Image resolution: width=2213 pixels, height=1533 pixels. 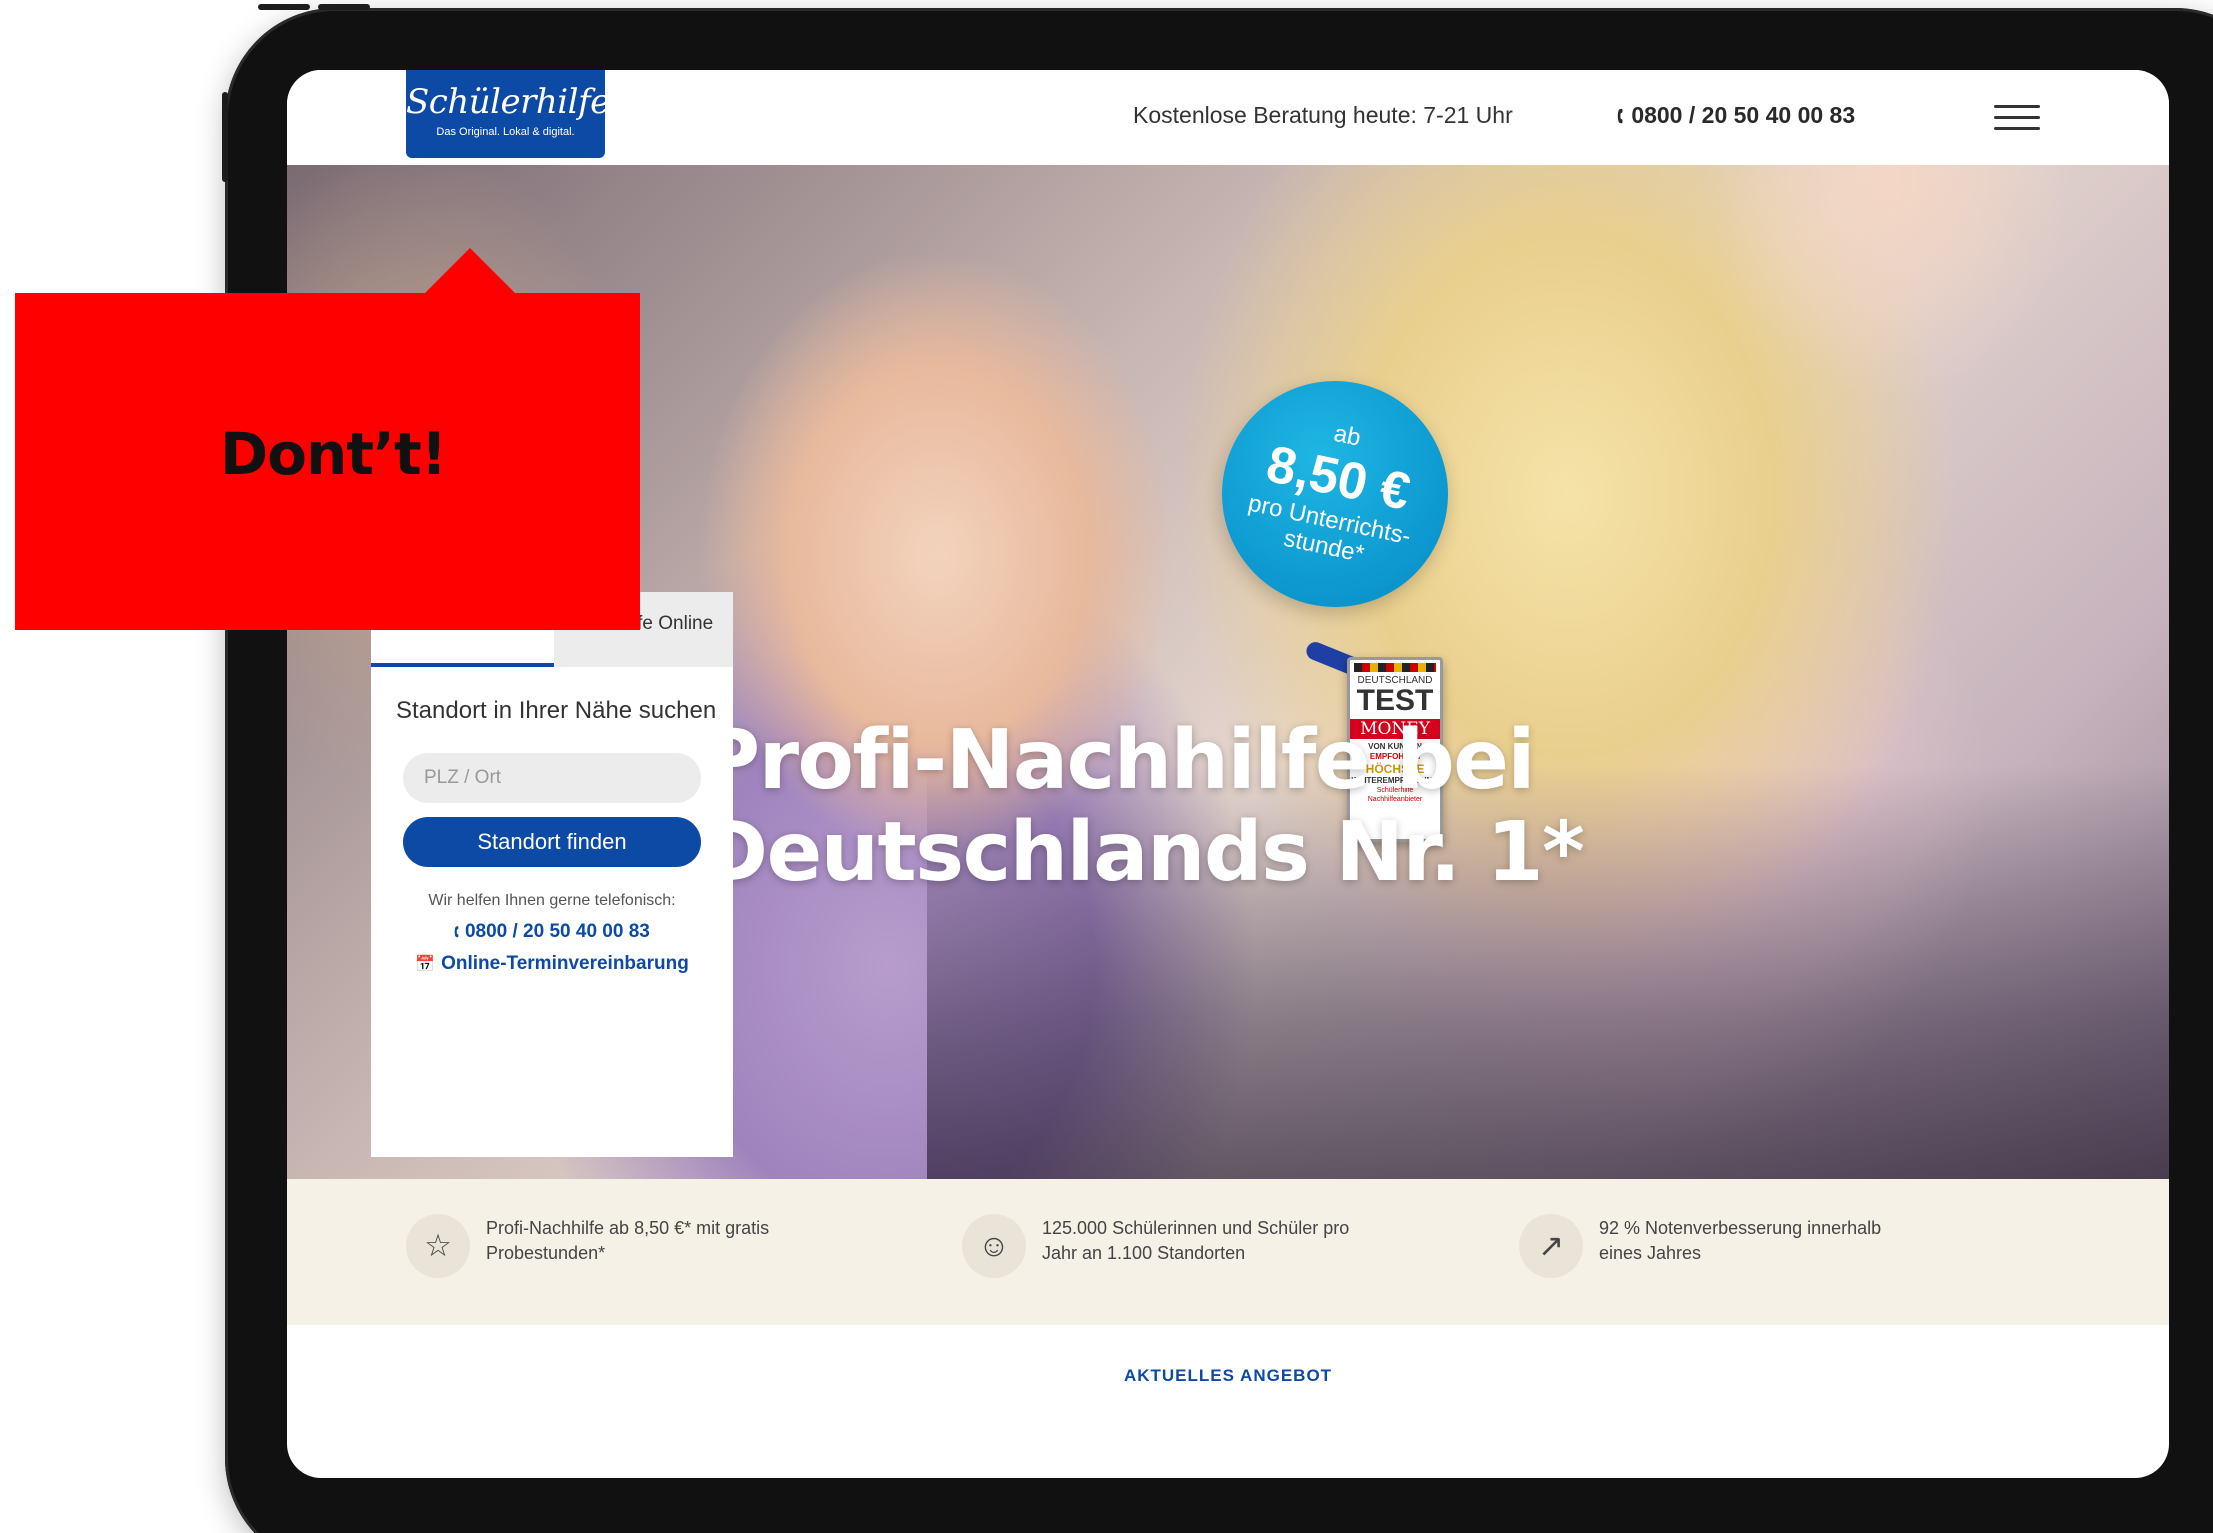 What do you see at coordinates (2018, 118) in the screenshot?
I see `hamburger-menu-icon` at bounding box center [2018, 118].